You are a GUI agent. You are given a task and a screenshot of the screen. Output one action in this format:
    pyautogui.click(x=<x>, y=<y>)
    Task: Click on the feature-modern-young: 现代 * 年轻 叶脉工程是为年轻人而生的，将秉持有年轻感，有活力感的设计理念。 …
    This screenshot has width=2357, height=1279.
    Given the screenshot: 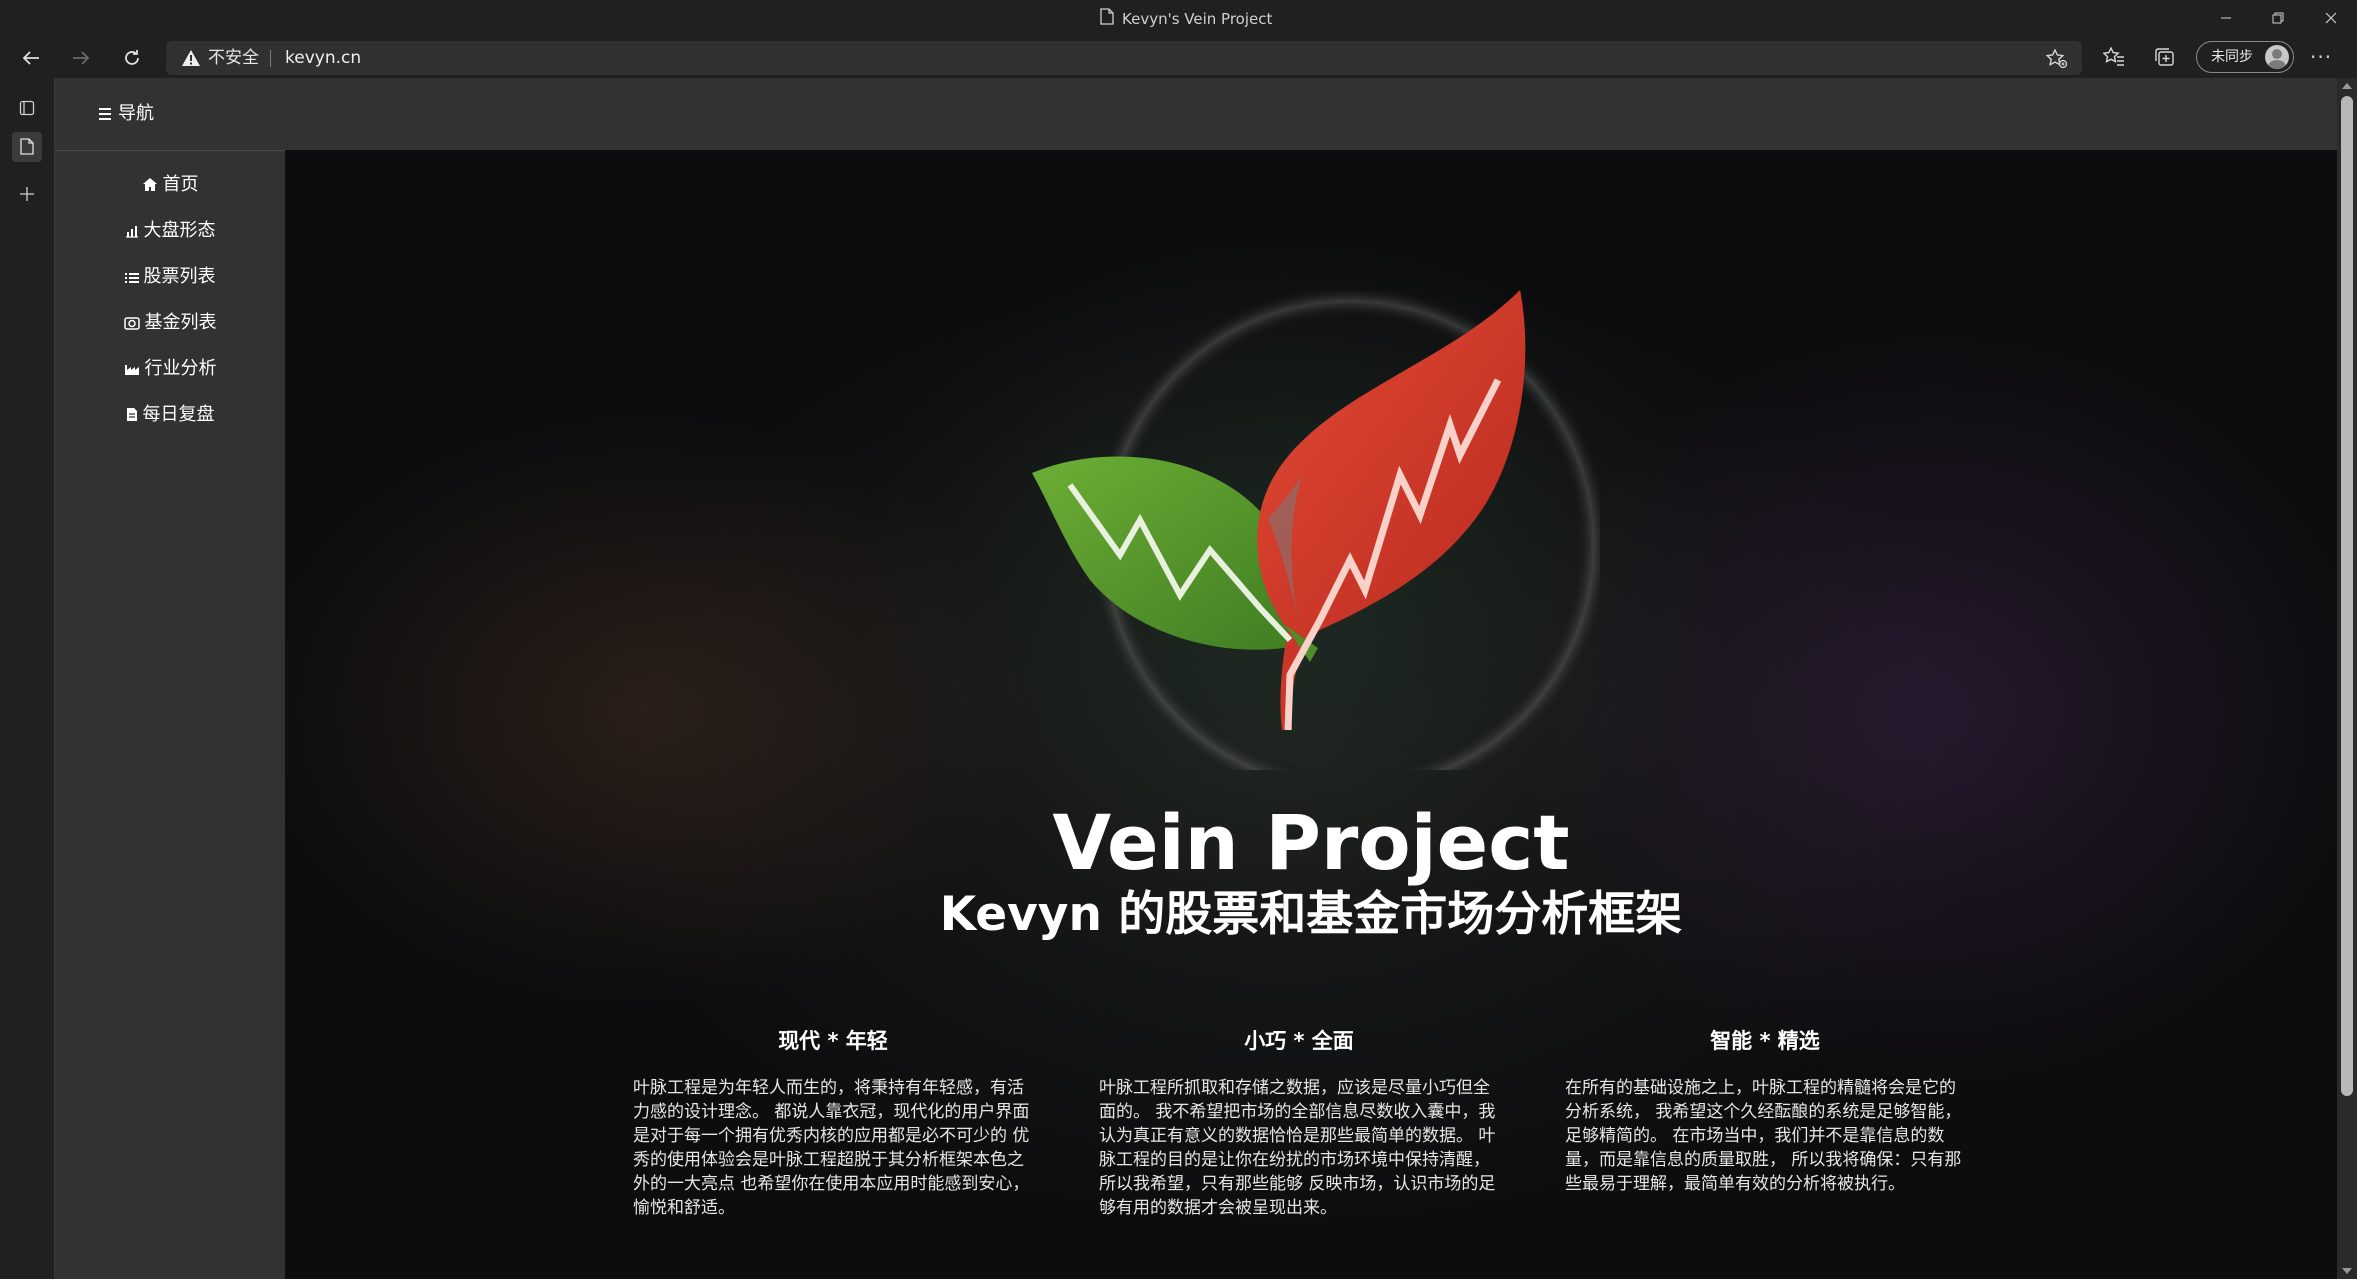 What is the action you would take?
    pyautogui.click(x=833, y=1123)
    